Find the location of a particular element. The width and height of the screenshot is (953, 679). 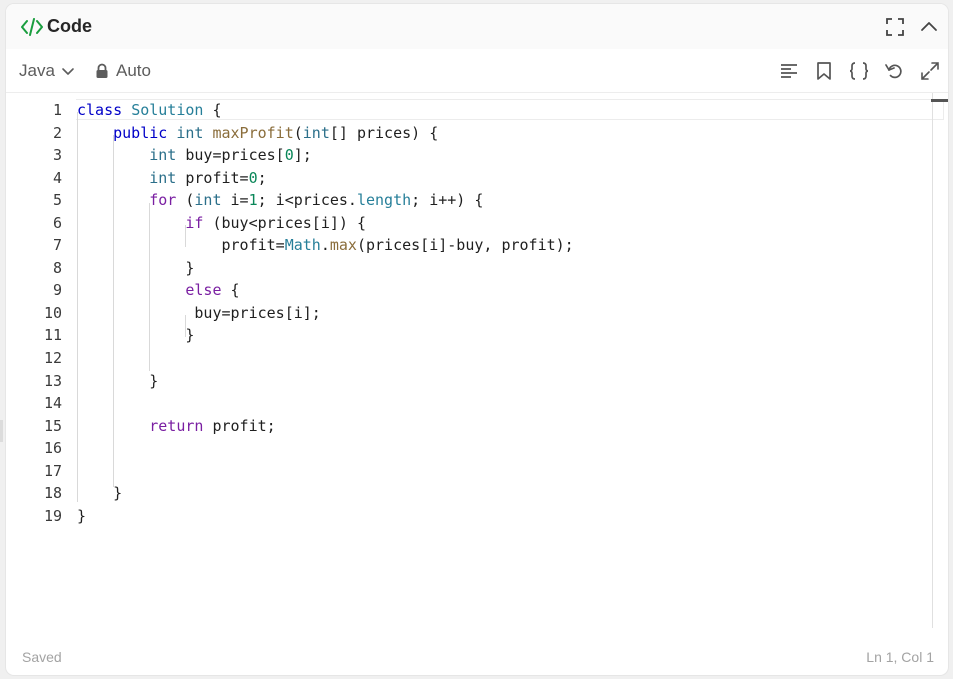

scrollbar-thumb is located at coordinates (939, 100).